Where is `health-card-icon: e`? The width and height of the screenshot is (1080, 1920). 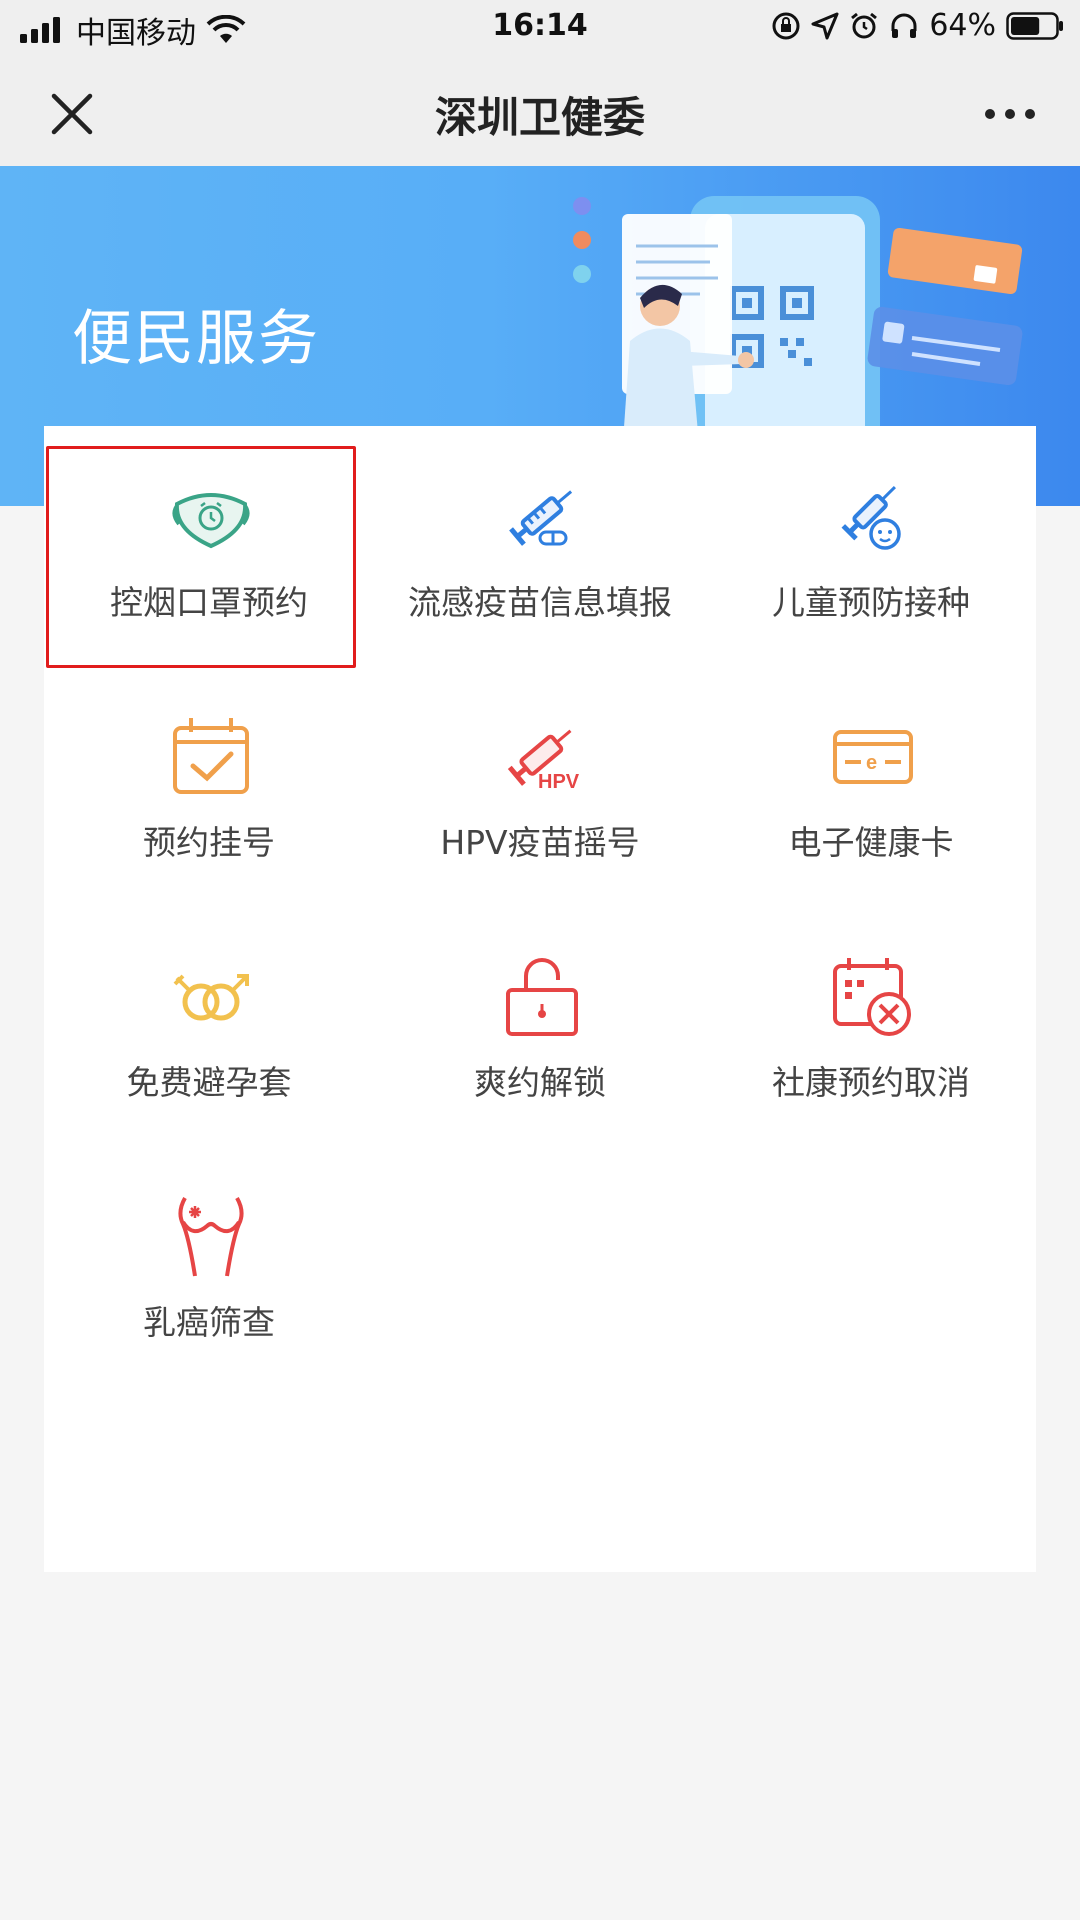
health-card-icon: e is located at coordinates (873, 757).